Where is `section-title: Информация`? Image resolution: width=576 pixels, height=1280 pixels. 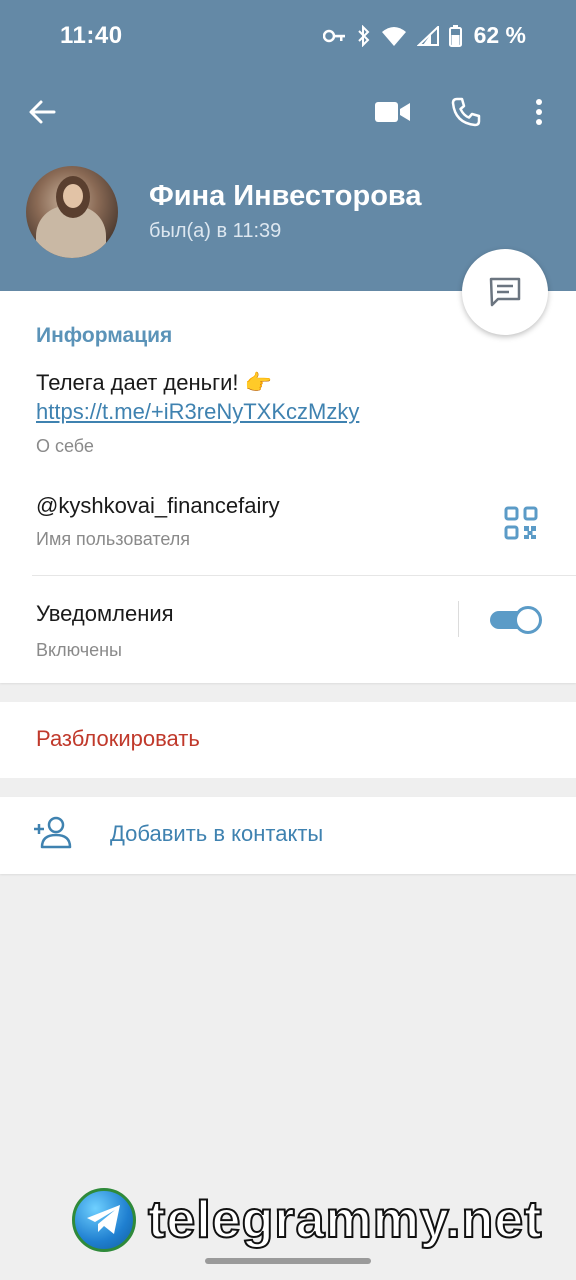 section-title: Информация is located at coordinates (104, 335).